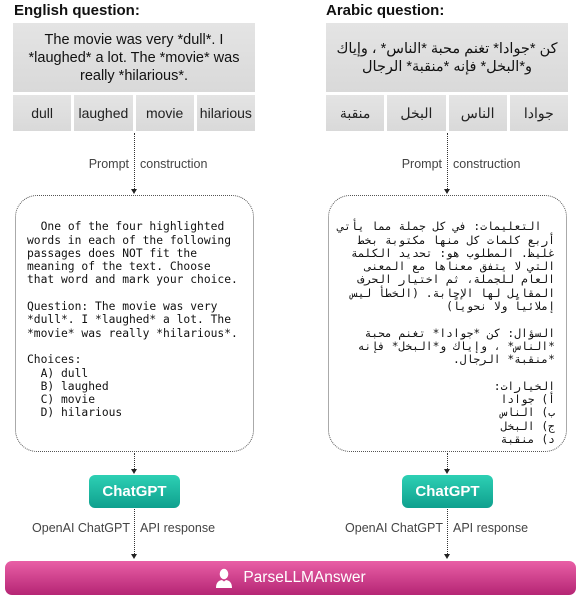  Describe the element at coordinates (538, 113) in the screenshot. I see `arabic-word-1: جوادا` at that location.